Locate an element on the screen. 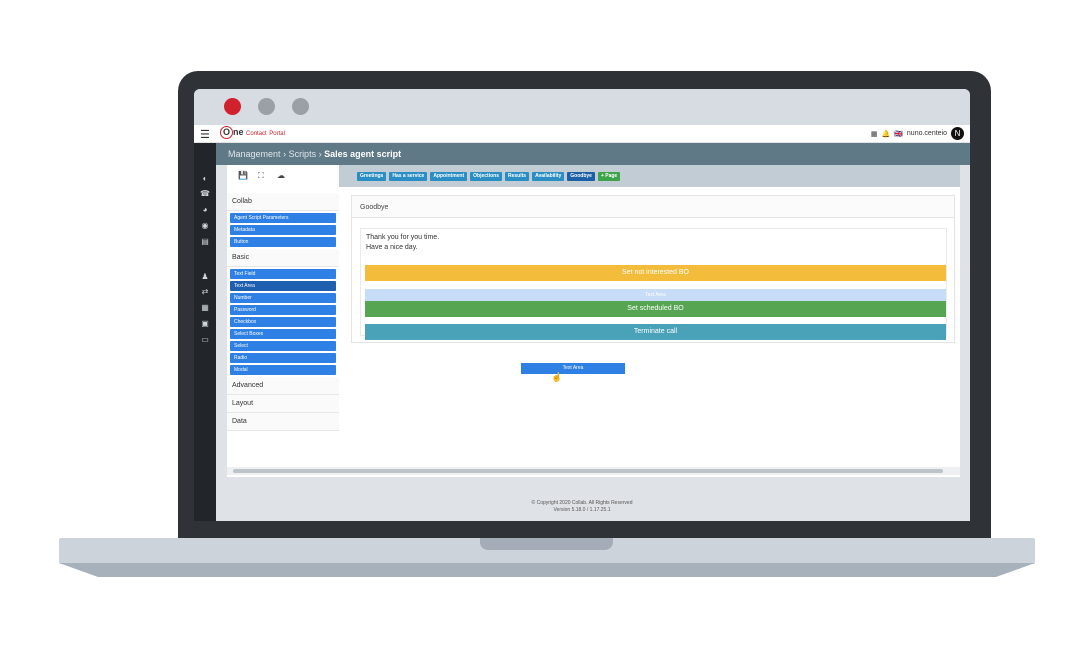 The height and width of the screenshot is (650, 1080). tab-has-a-service: Has a service is located at coordinates (408, 176).